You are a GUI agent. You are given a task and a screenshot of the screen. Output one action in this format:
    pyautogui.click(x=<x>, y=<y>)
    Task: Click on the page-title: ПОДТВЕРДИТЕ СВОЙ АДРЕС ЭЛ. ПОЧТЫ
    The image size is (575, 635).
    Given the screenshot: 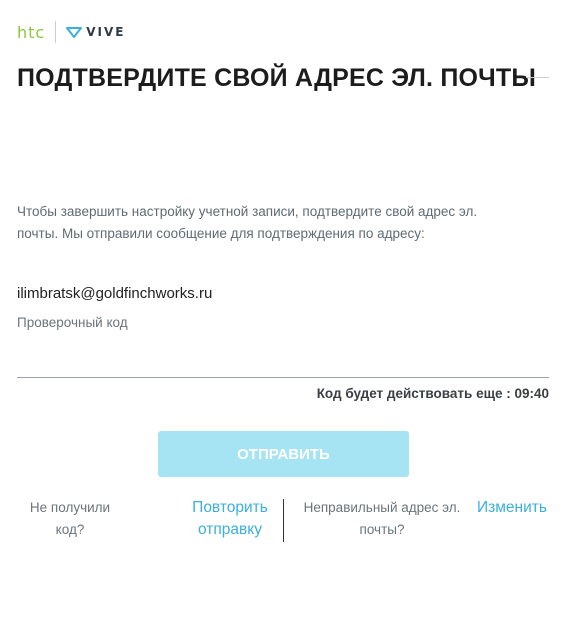 What is the action you would take?
    pyautogui.click(x=277, y=78)
    